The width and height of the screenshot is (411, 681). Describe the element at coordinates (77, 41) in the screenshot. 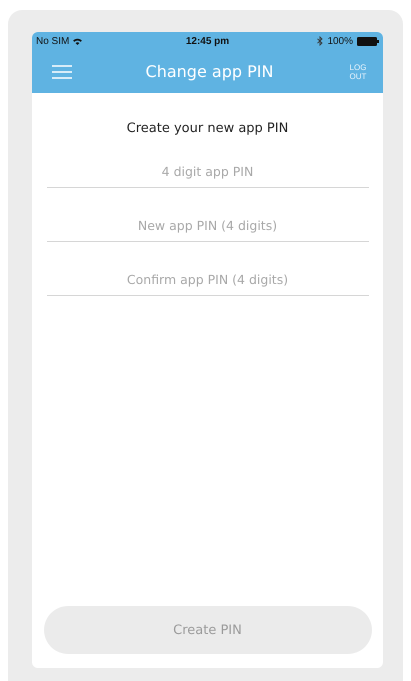

I see `wifi-icon` at that location.